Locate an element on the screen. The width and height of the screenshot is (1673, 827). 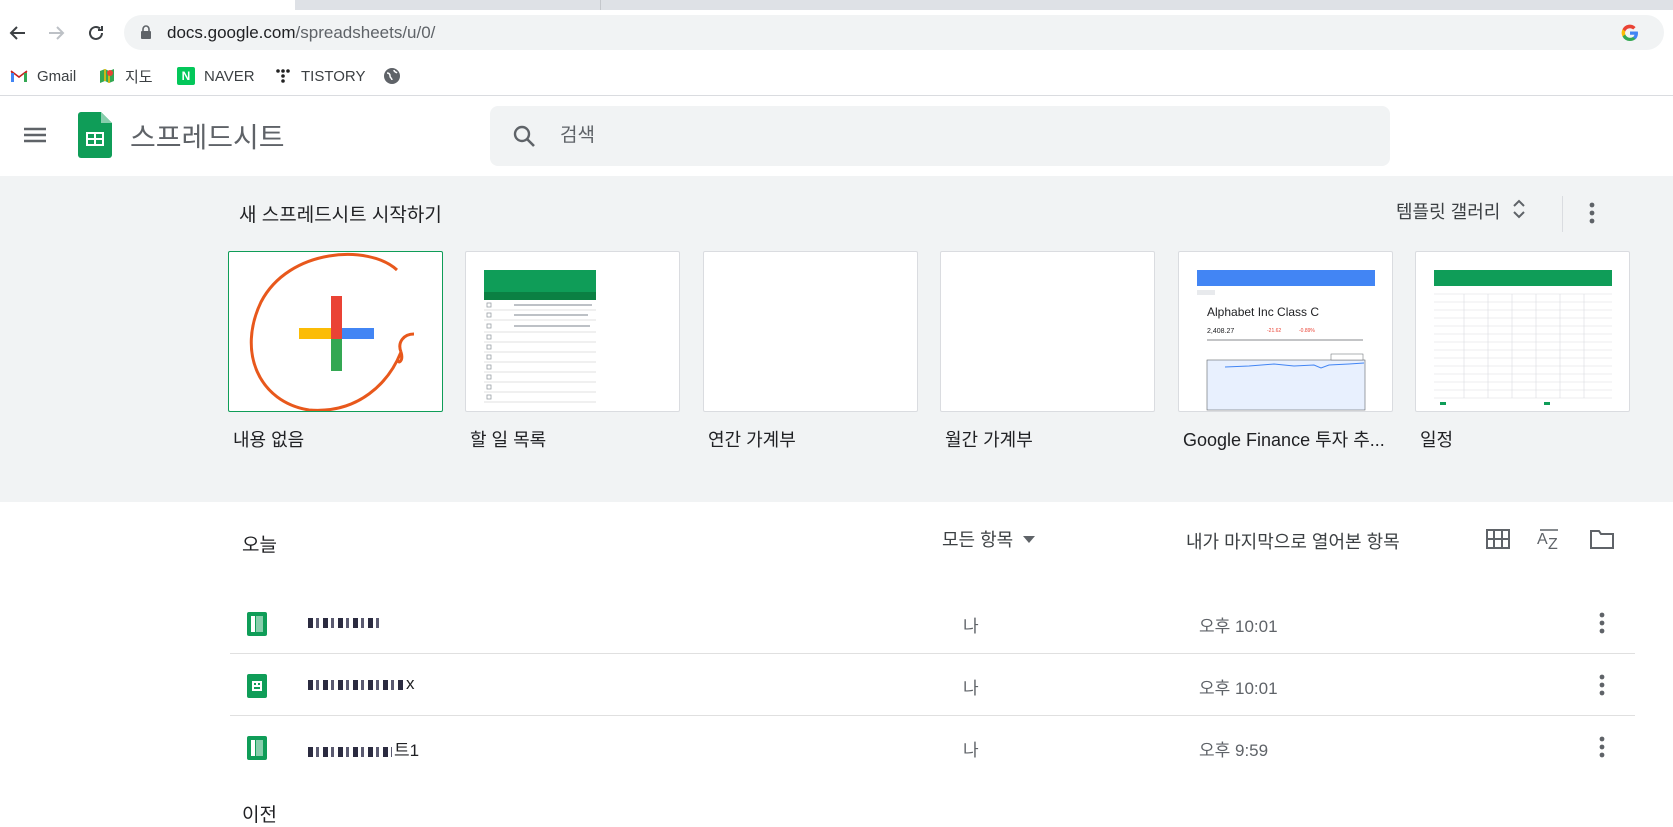
browser-tab-strip is located at coordinates (836, 5).